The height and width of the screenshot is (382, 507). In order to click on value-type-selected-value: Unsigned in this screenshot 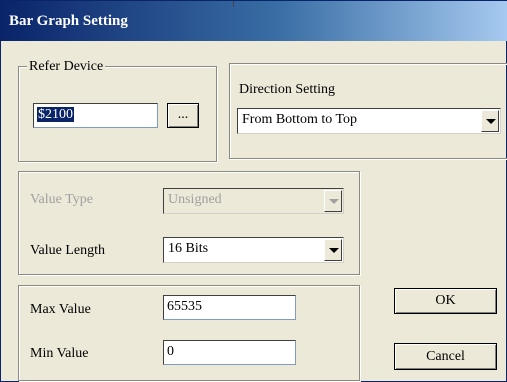, I will do `click(195, 199)`.